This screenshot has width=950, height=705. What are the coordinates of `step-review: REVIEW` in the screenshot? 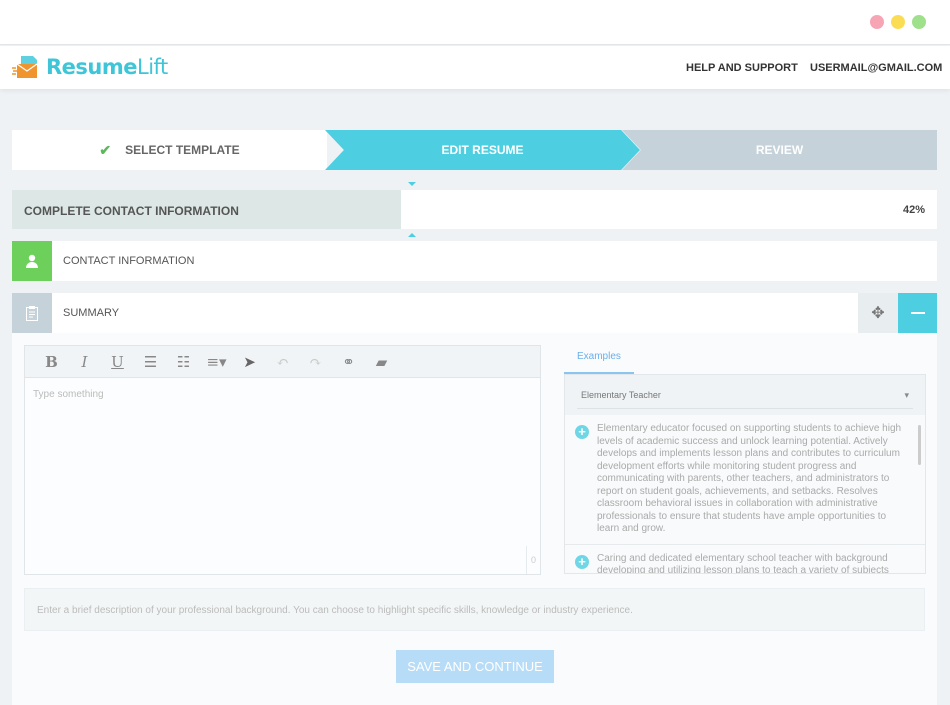 It's located at (779, 150).